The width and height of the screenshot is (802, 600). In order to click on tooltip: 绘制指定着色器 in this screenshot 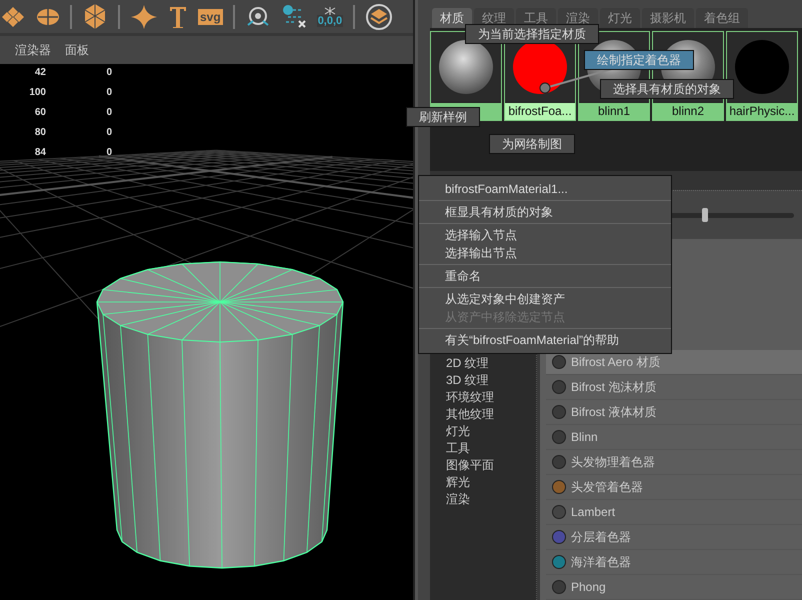, I will do `click(639, 60)`.